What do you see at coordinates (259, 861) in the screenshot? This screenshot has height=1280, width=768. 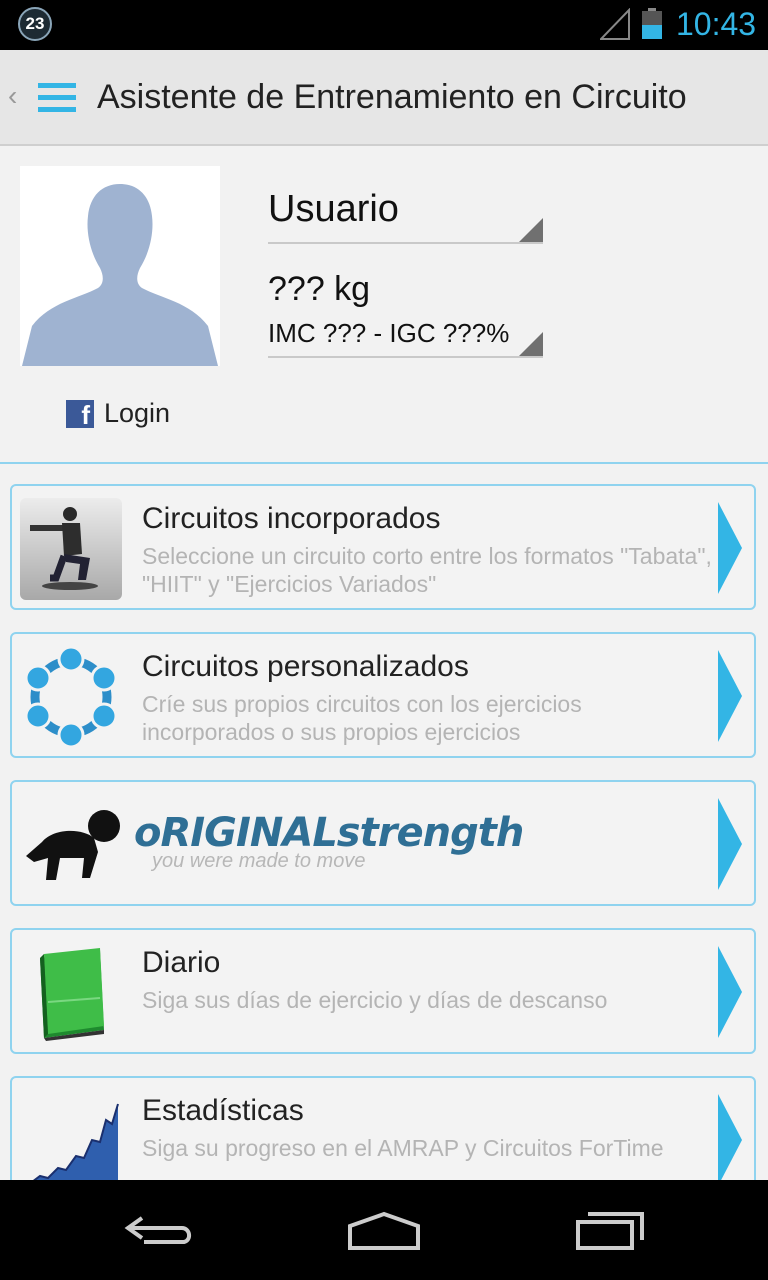 I see `logo-tagline: you were made to move` at bounding box center [259, 861].